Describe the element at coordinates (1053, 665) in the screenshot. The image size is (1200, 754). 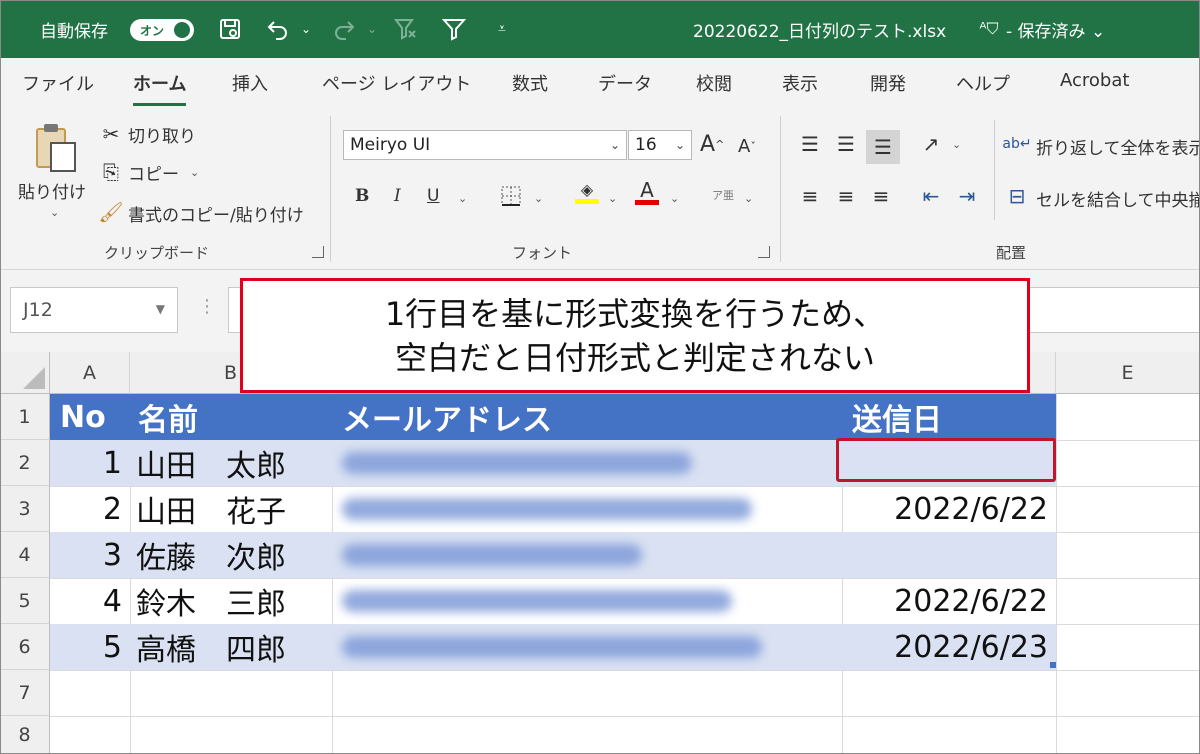
I see `table-resize-handle` at that location.